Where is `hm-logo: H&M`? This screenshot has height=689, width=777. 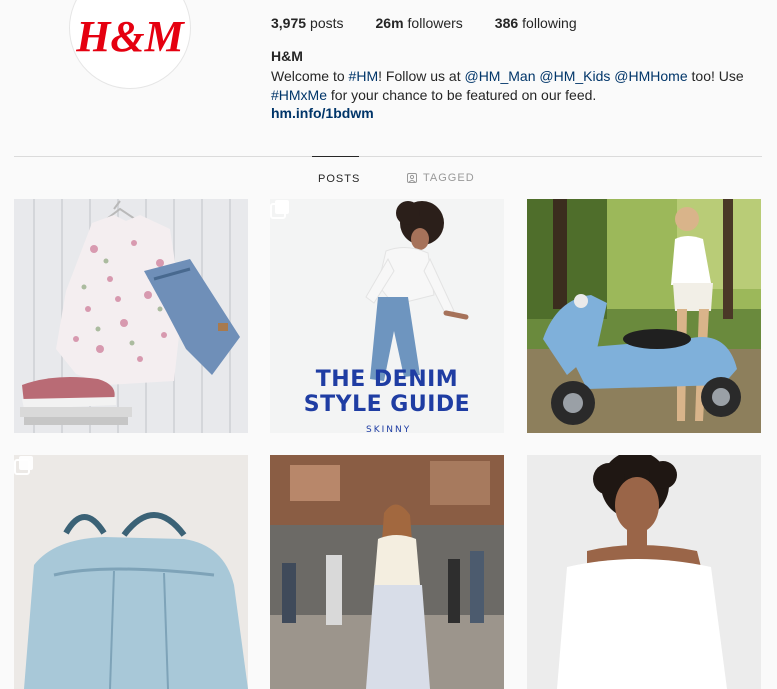 hm-logo: H&M is located at coordinates (130, 36).